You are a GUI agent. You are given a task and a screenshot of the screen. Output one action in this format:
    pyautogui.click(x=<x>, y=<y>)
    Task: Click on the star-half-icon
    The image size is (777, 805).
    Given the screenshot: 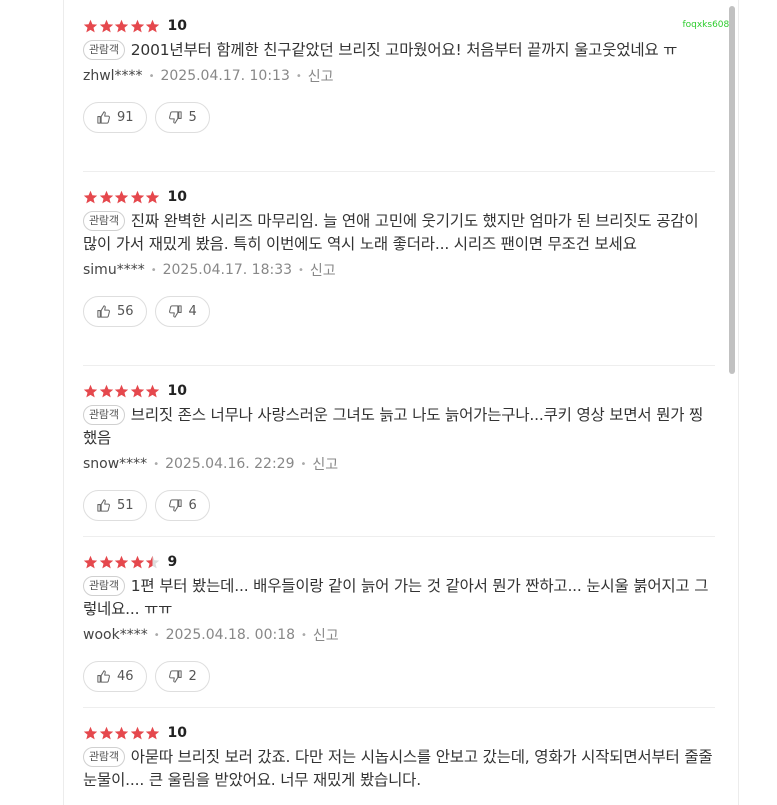 What is the action you would take?
    pyautogui.click(x=152, y=561)
    